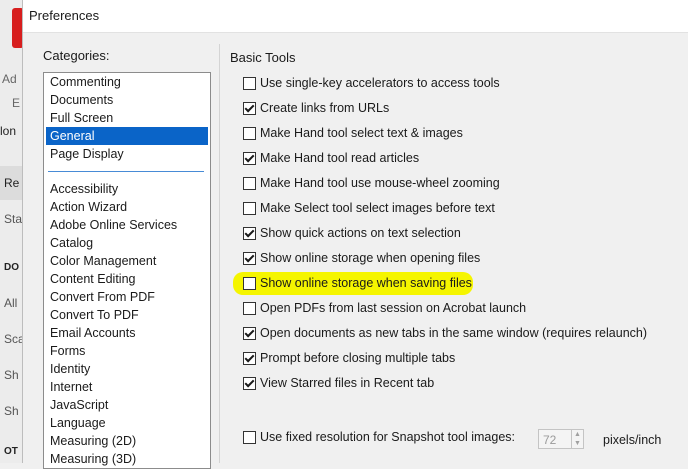 This screenshot has height=469, width=688. What do you see at coordinates (127, 423) in the screenshot?
I see `category-item-language: Language` at bounding box center [127, 423].